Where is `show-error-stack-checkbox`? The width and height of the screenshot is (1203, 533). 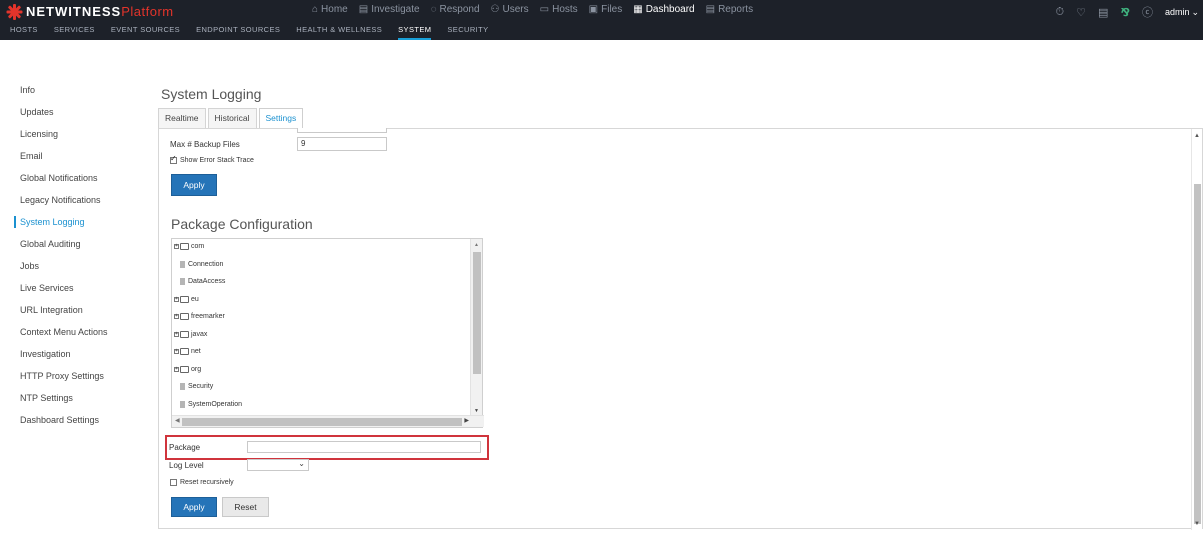 show-error-stack-checkbox is located at coordinates (173, 159).